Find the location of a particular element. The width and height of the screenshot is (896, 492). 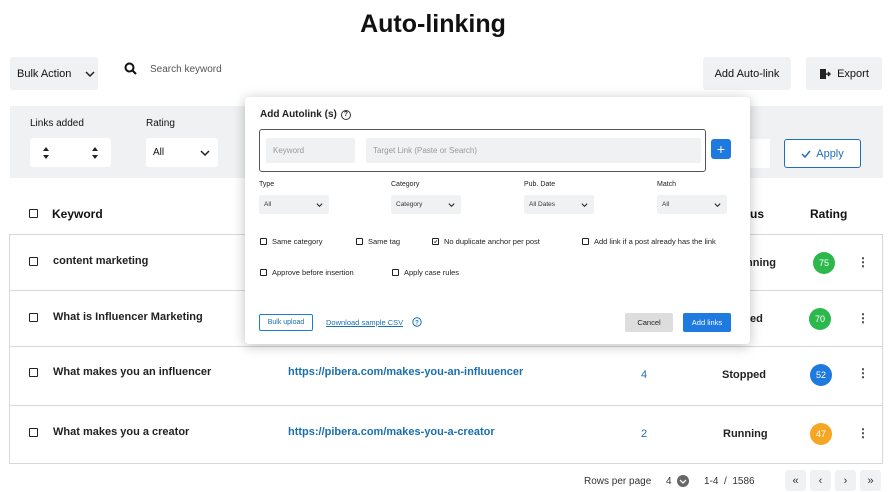

keyword-cell: What is Influencer Marketing is located at coordinates (128, 317).